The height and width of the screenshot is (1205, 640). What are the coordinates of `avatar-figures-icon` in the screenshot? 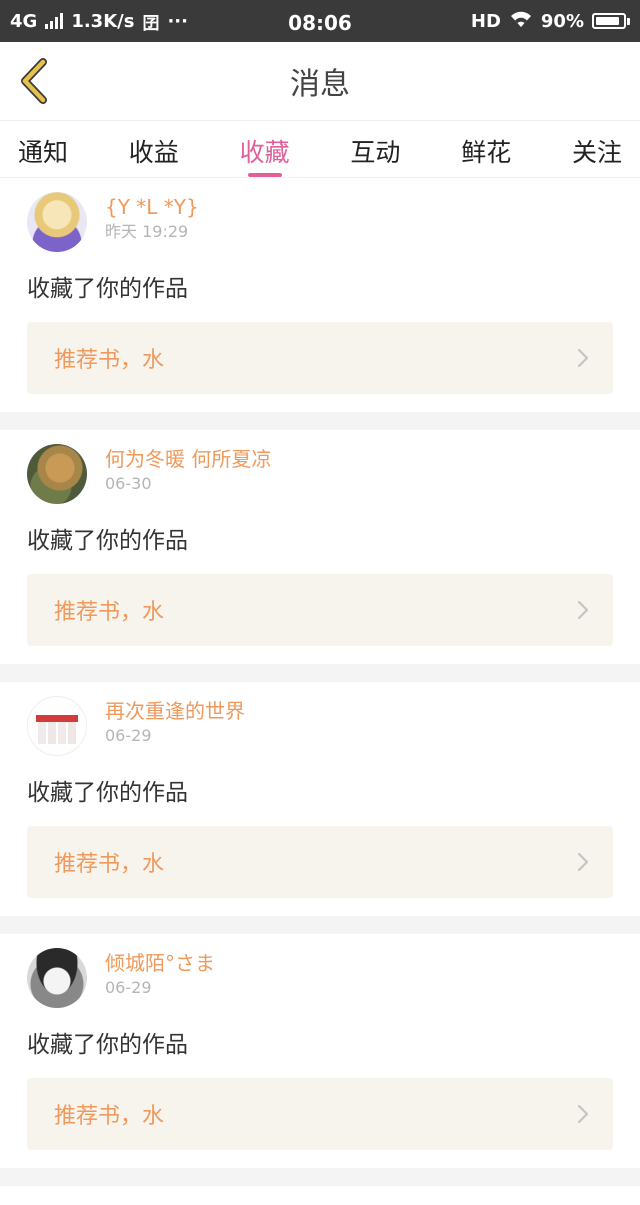 It's located at (57, 729).